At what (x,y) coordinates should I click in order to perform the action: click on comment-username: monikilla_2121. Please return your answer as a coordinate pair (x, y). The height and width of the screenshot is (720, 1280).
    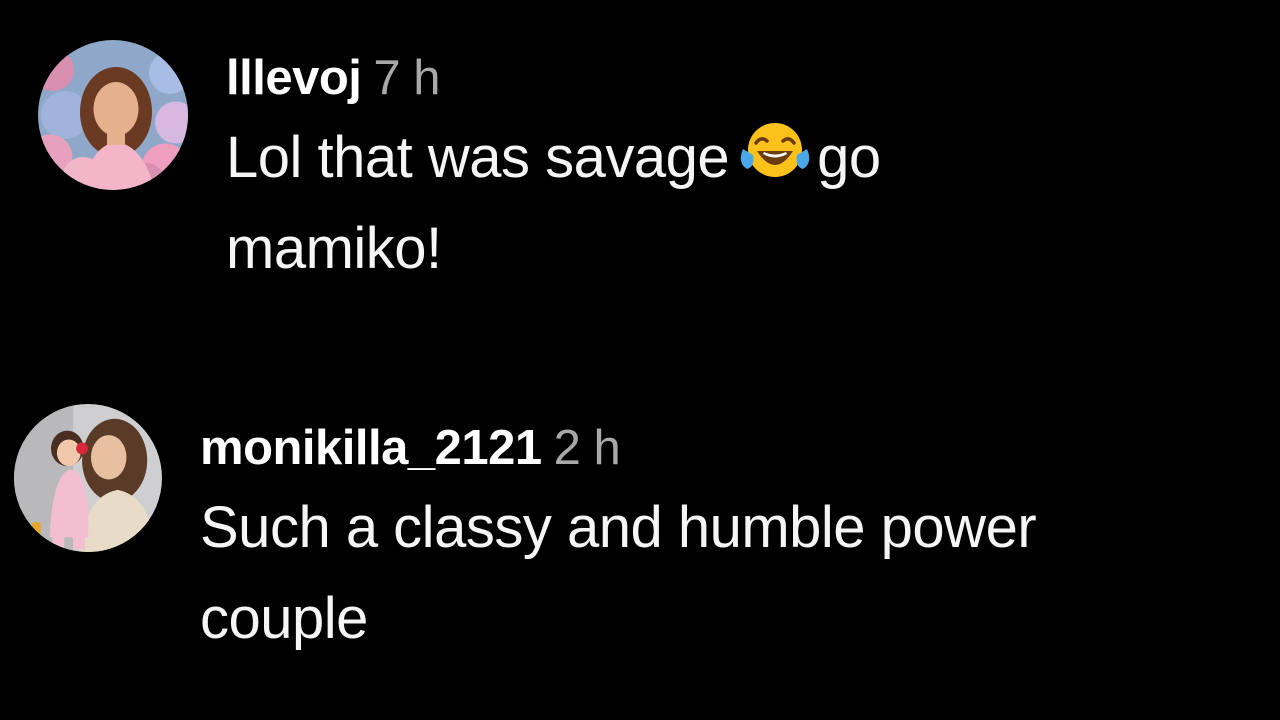
    Looking at the image, I should click on (371, 448).